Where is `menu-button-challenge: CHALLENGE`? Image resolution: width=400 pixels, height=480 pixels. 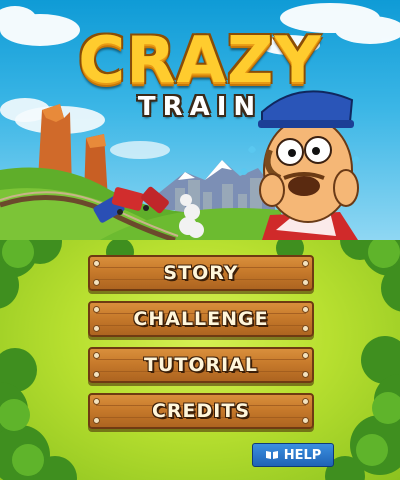 menu-button-challenge: CHALLENGE is located at coordinates (201, 319).